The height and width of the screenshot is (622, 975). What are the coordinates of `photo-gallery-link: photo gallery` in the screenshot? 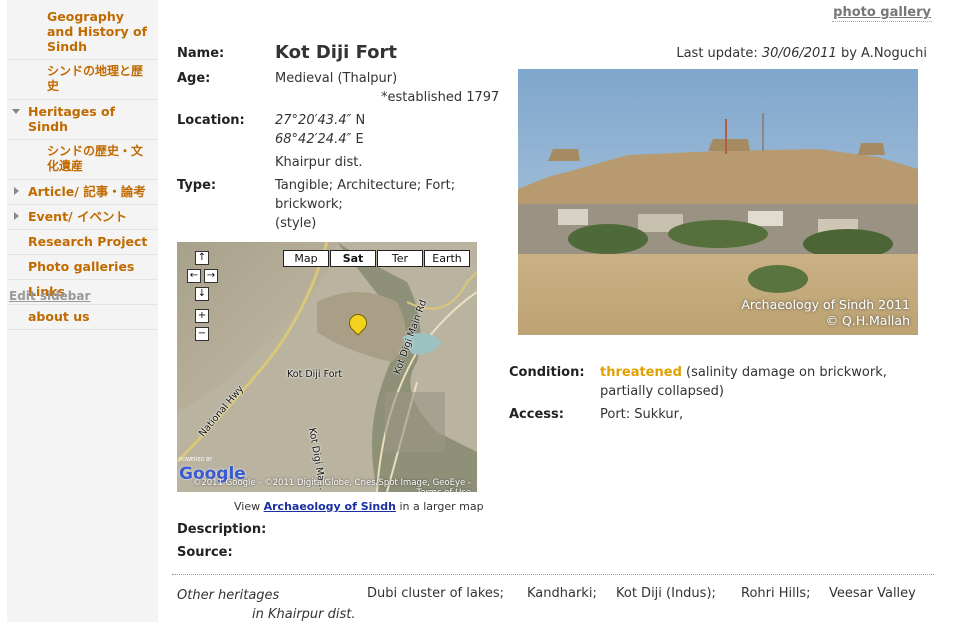 It's located at (882, 12).